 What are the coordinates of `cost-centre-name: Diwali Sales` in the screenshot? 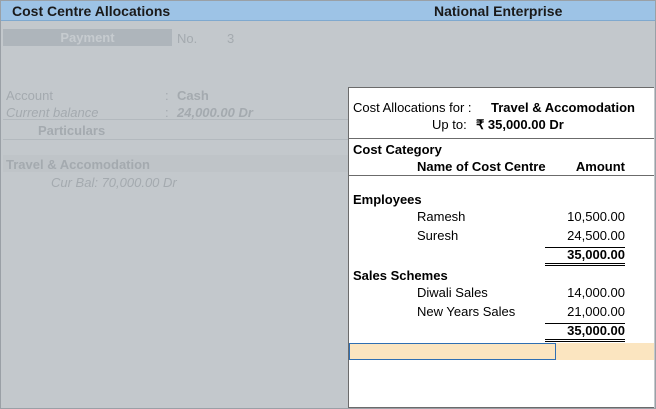 It's located at (452, 292).